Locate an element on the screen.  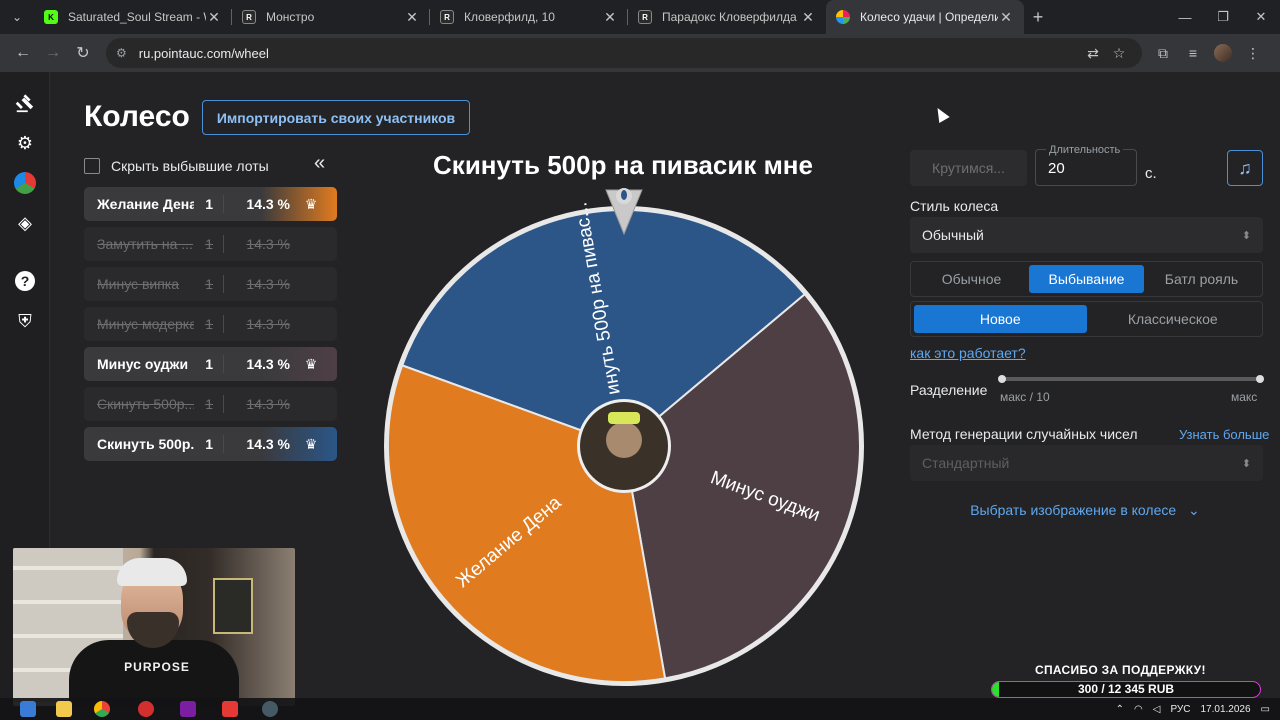
variant-option-new: Новое is located at coordinates (1000, 319).